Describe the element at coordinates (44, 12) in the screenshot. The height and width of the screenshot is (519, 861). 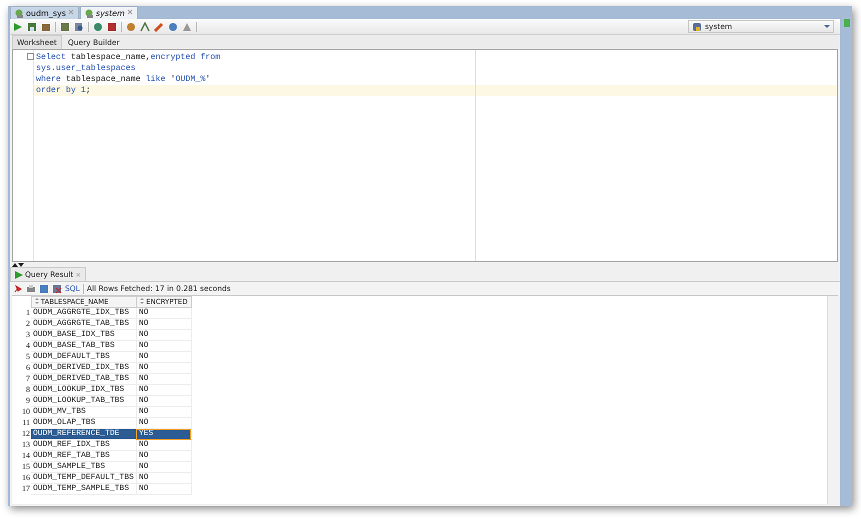
I see `document-tab: oudm_sys` at that location.